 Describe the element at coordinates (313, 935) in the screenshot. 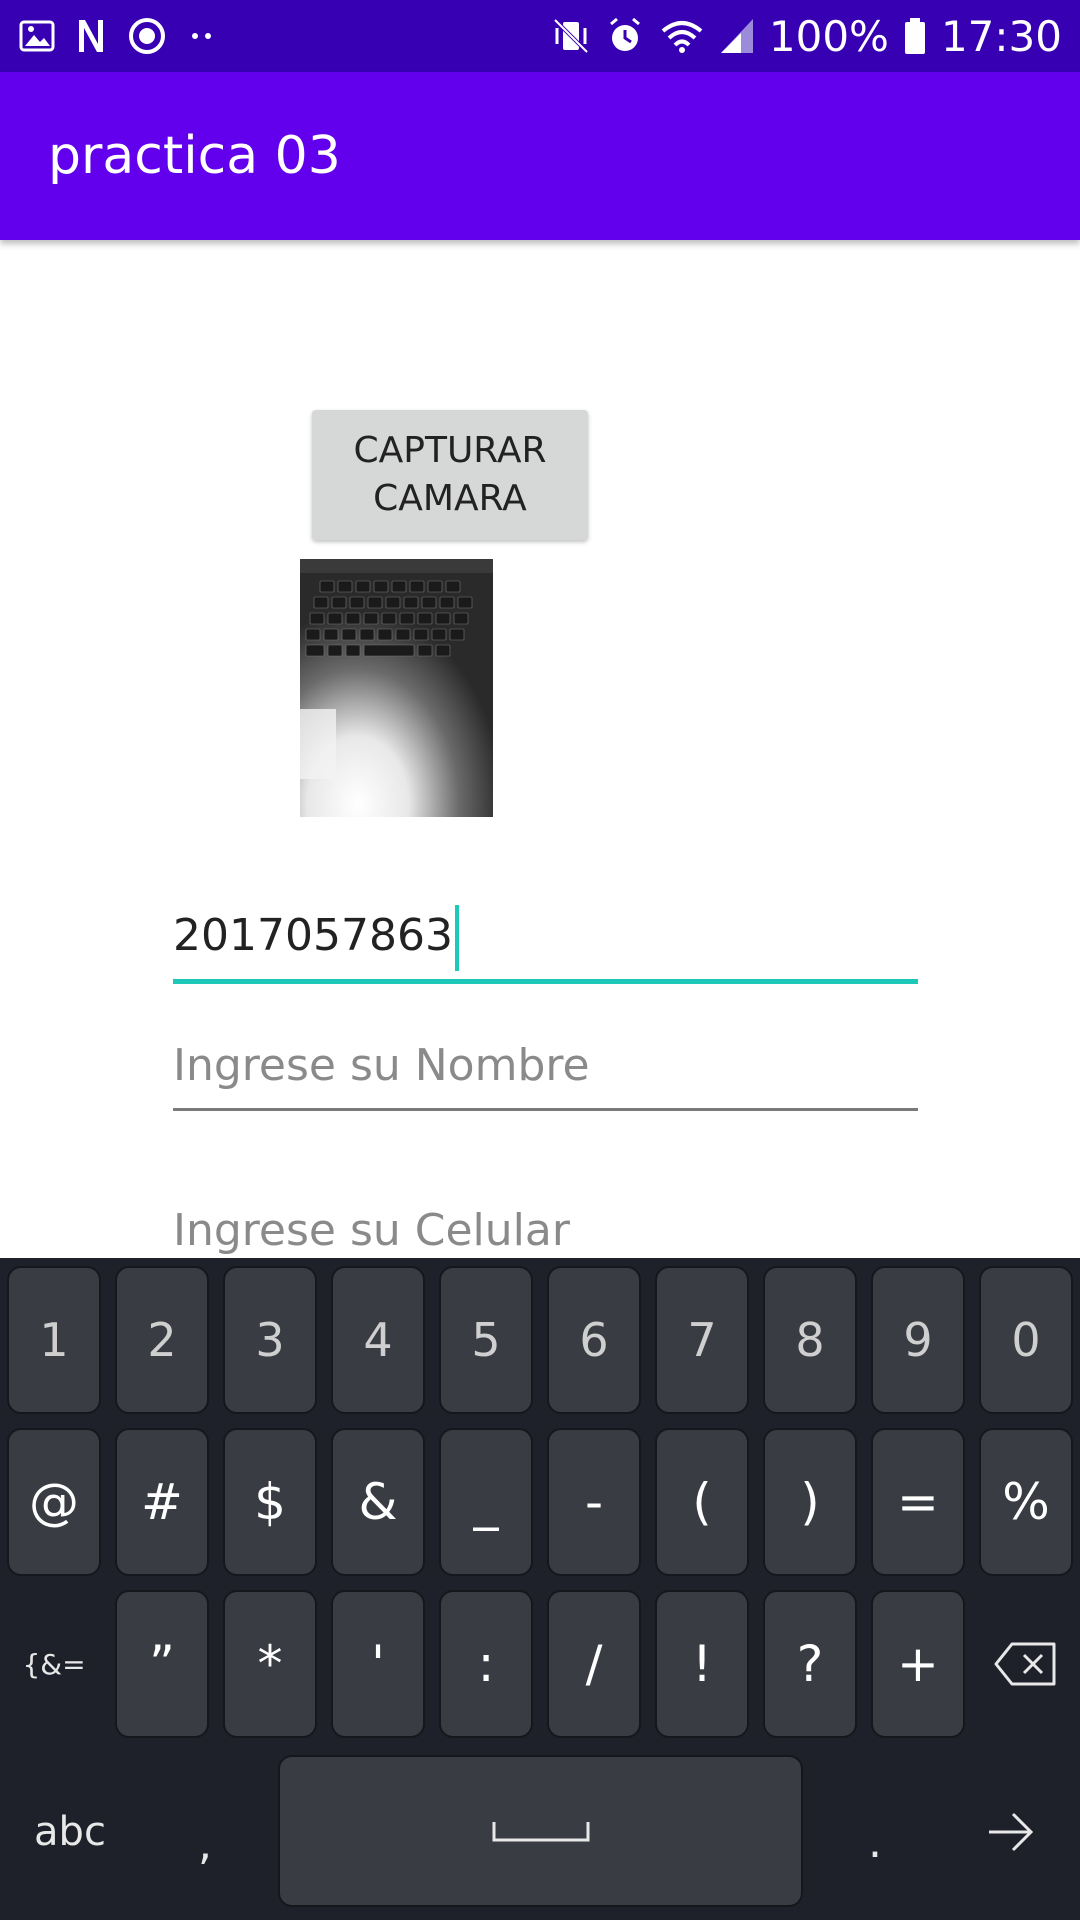

I see `code-input-value: 2017057863` at that location.